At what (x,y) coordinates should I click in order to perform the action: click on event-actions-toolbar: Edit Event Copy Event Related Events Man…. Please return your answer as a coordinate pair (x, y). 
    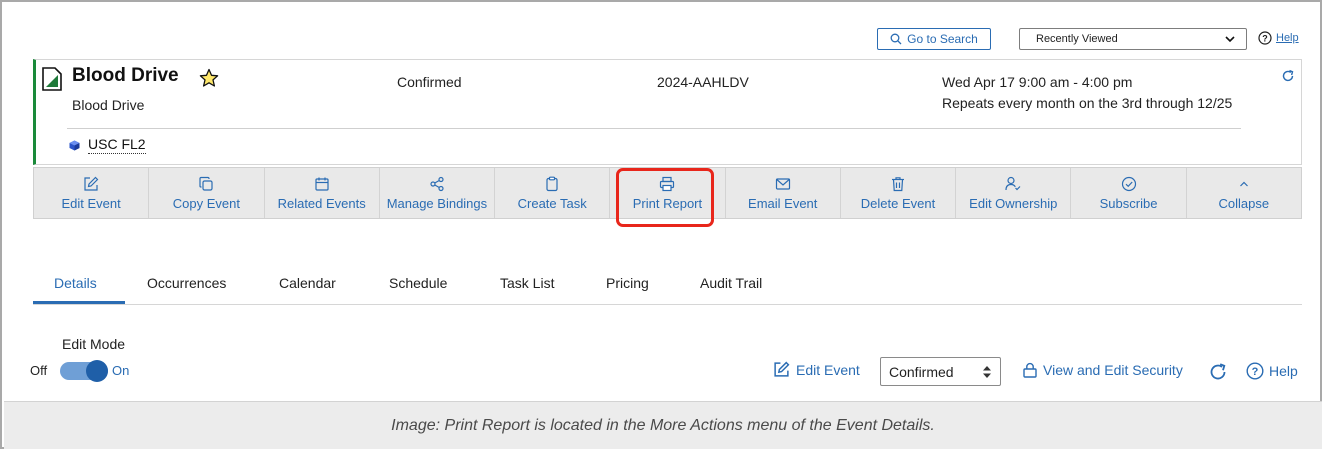
    Looking at the image, I should click on (667, 193).